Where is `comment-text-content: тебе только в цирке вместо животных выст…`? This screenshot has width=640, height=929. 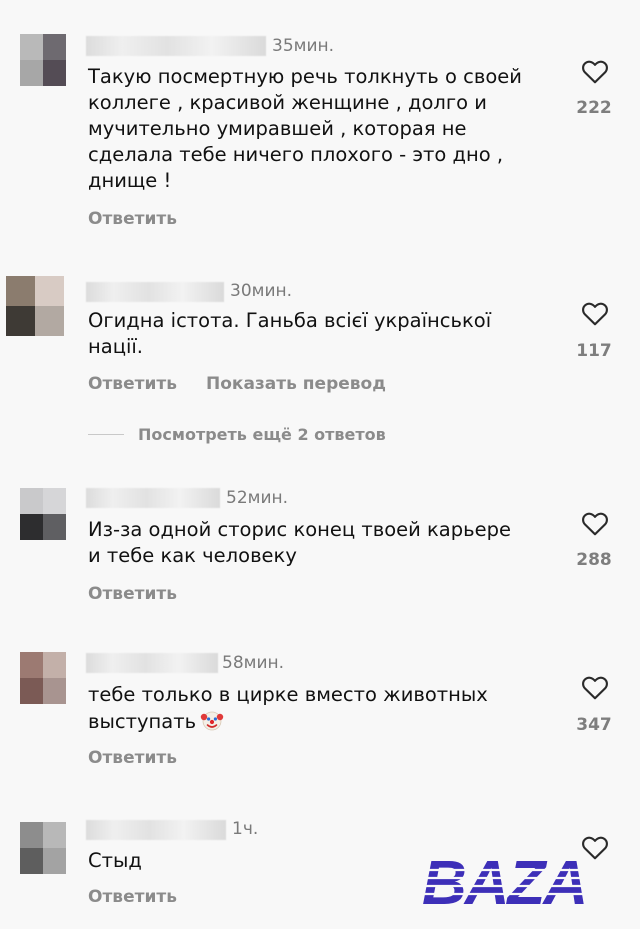
comment-text-content: тебе только в цирке вместо животных выст… is located at coordinates (288, 708).